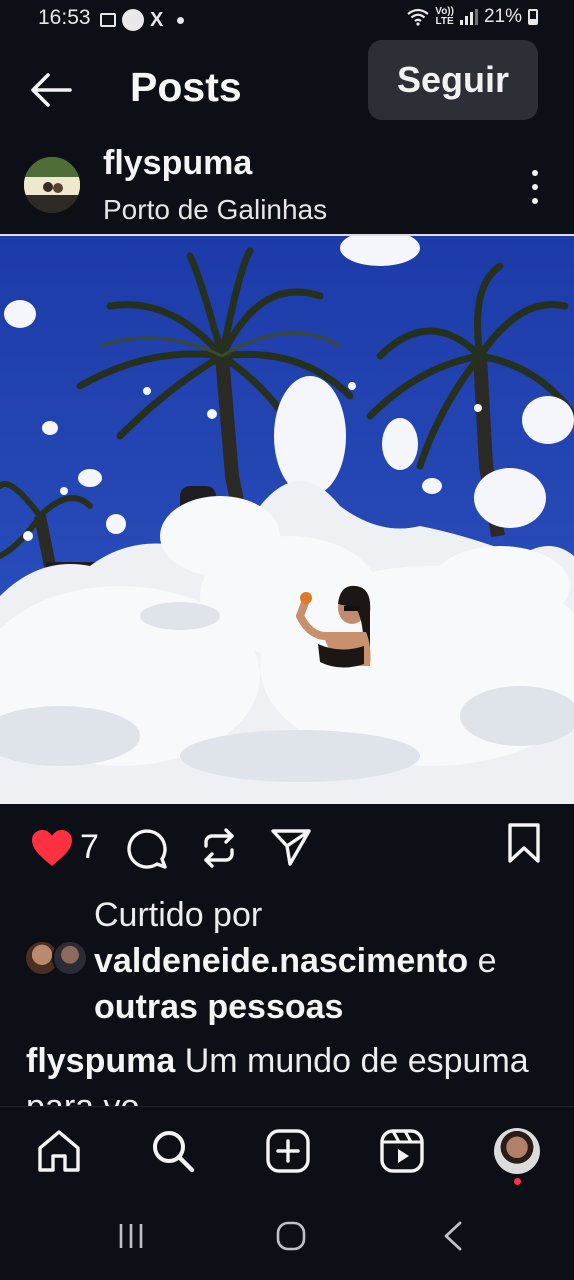 The width and height of the screenshot is (574, 1280). Describe the element at coordinates (219, 848) in the screenshot. I see `repost-icon` at that location.